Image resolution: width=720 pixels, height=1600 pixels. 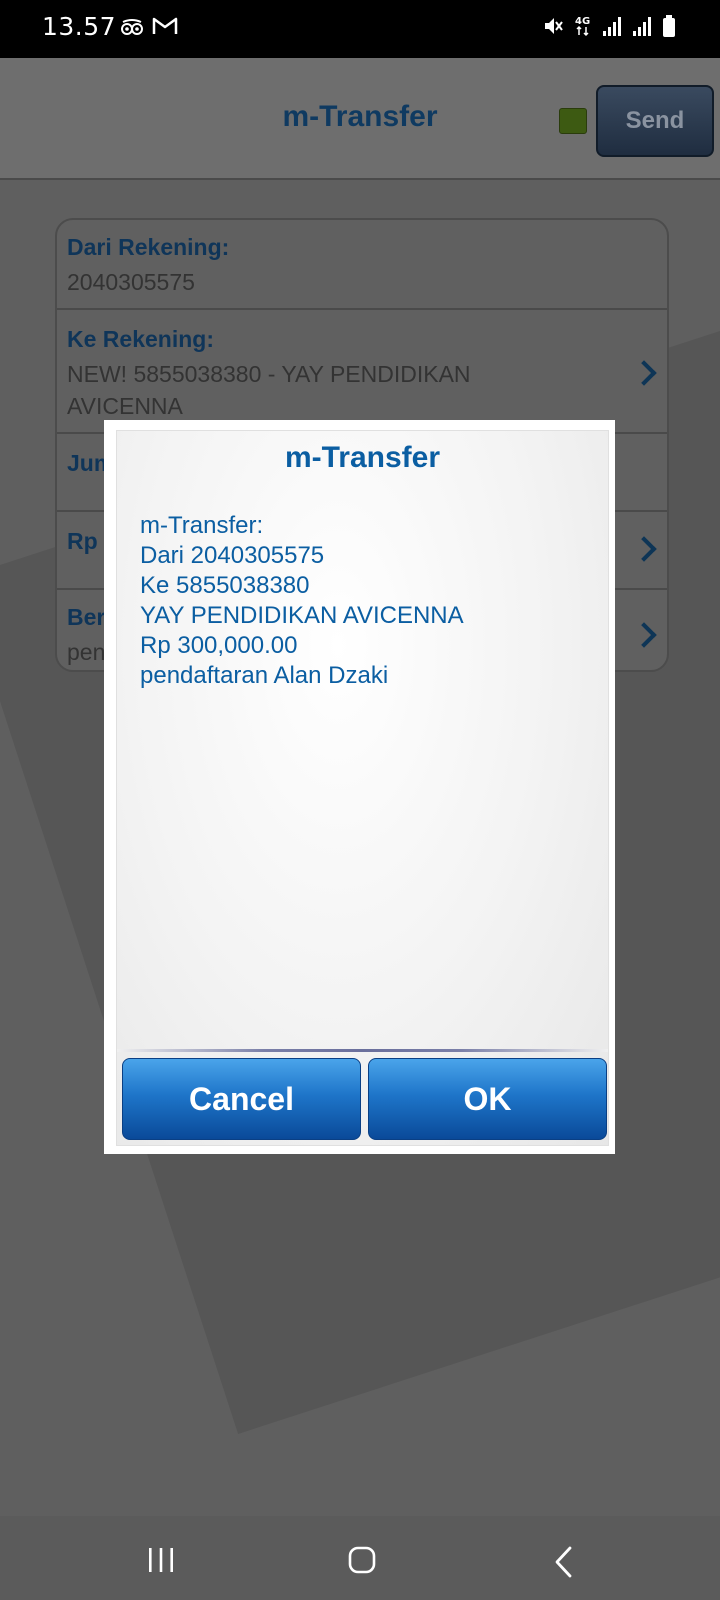 What do you see at coordinates (487, 1099) in the screenshot?
I see `ok-button: OK` at bounding box center [487, 1099].